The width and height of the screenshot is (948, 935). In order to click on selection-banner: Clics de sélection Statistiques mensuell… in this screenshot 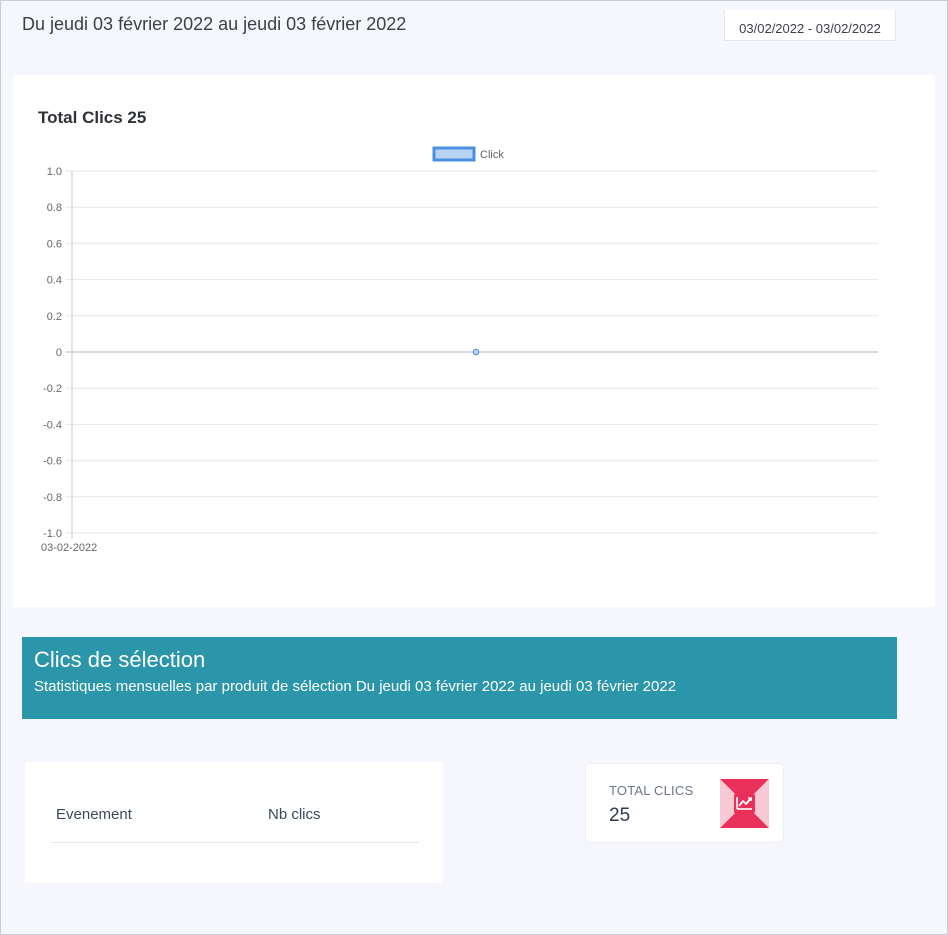, I will do `click(459, 678)`.